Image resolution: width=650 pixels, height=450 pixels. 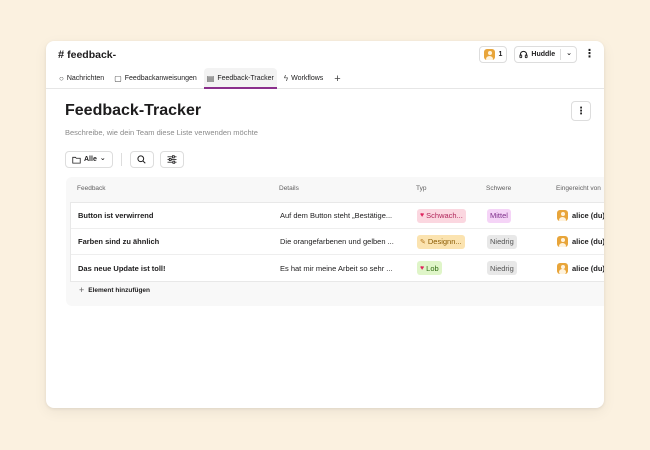 I want to click on view-selector-button: Alle ⌄, so click(x=89, y=159).